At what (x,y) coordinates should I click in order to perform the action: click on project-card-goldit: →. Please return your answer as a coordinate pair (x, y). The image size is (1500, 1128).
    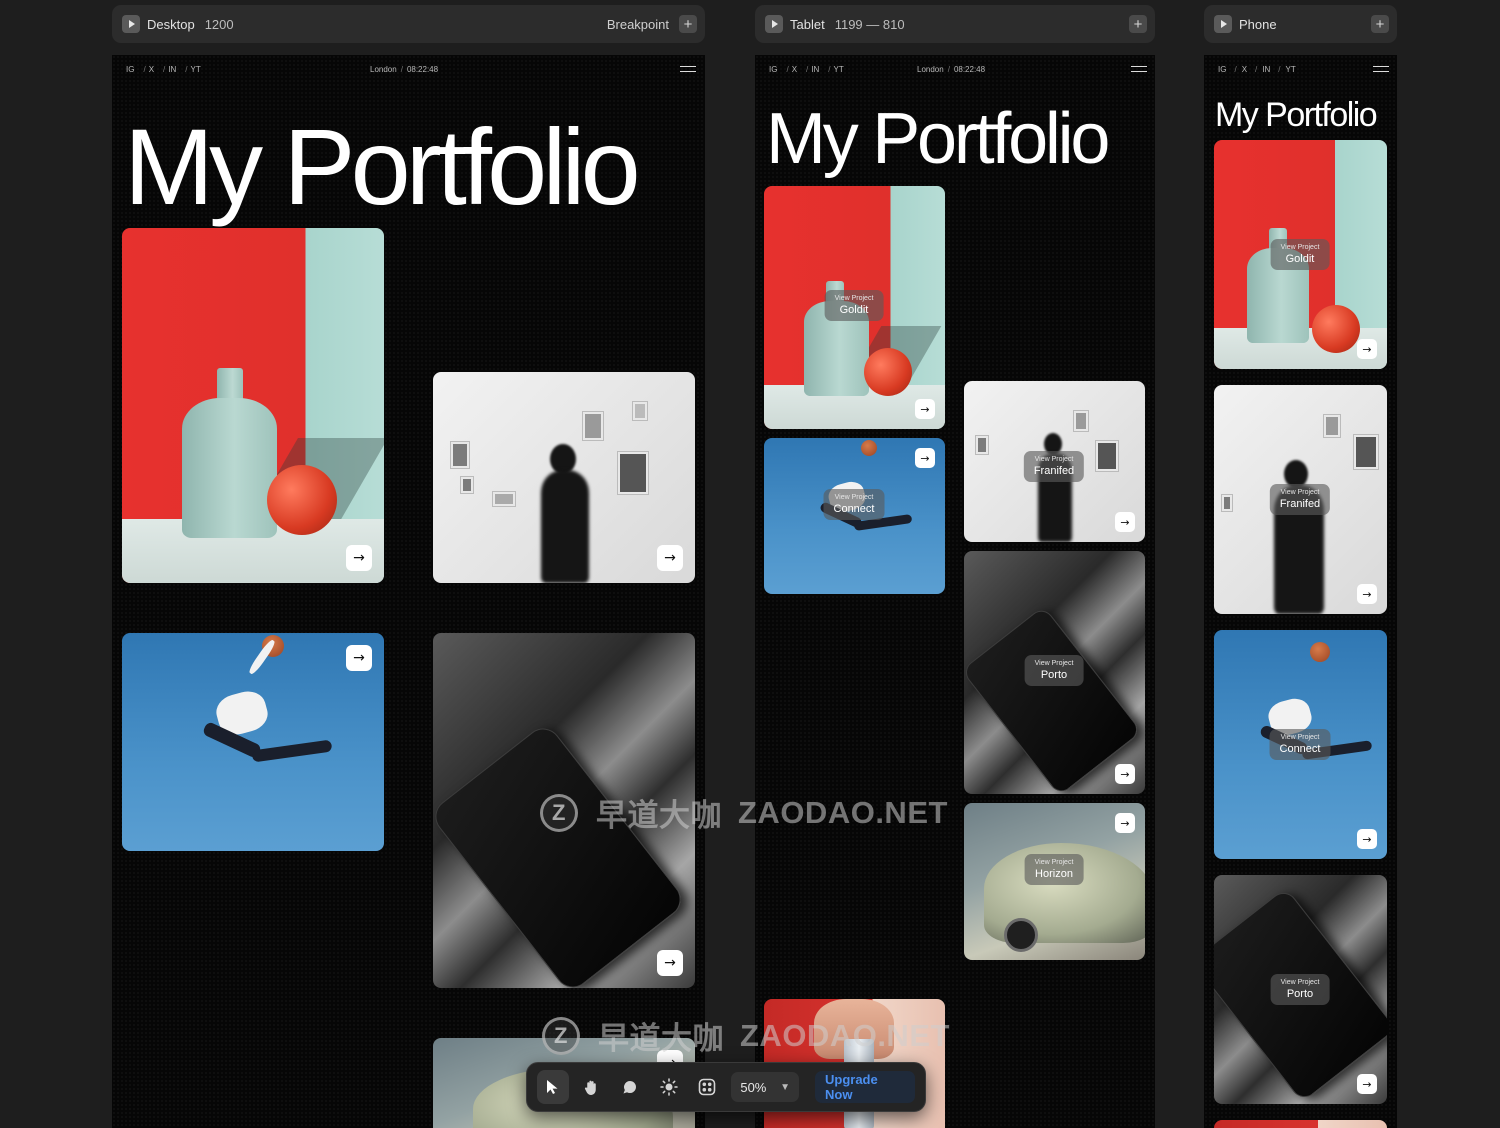
    Looking at the image, I should click on (253, 405).